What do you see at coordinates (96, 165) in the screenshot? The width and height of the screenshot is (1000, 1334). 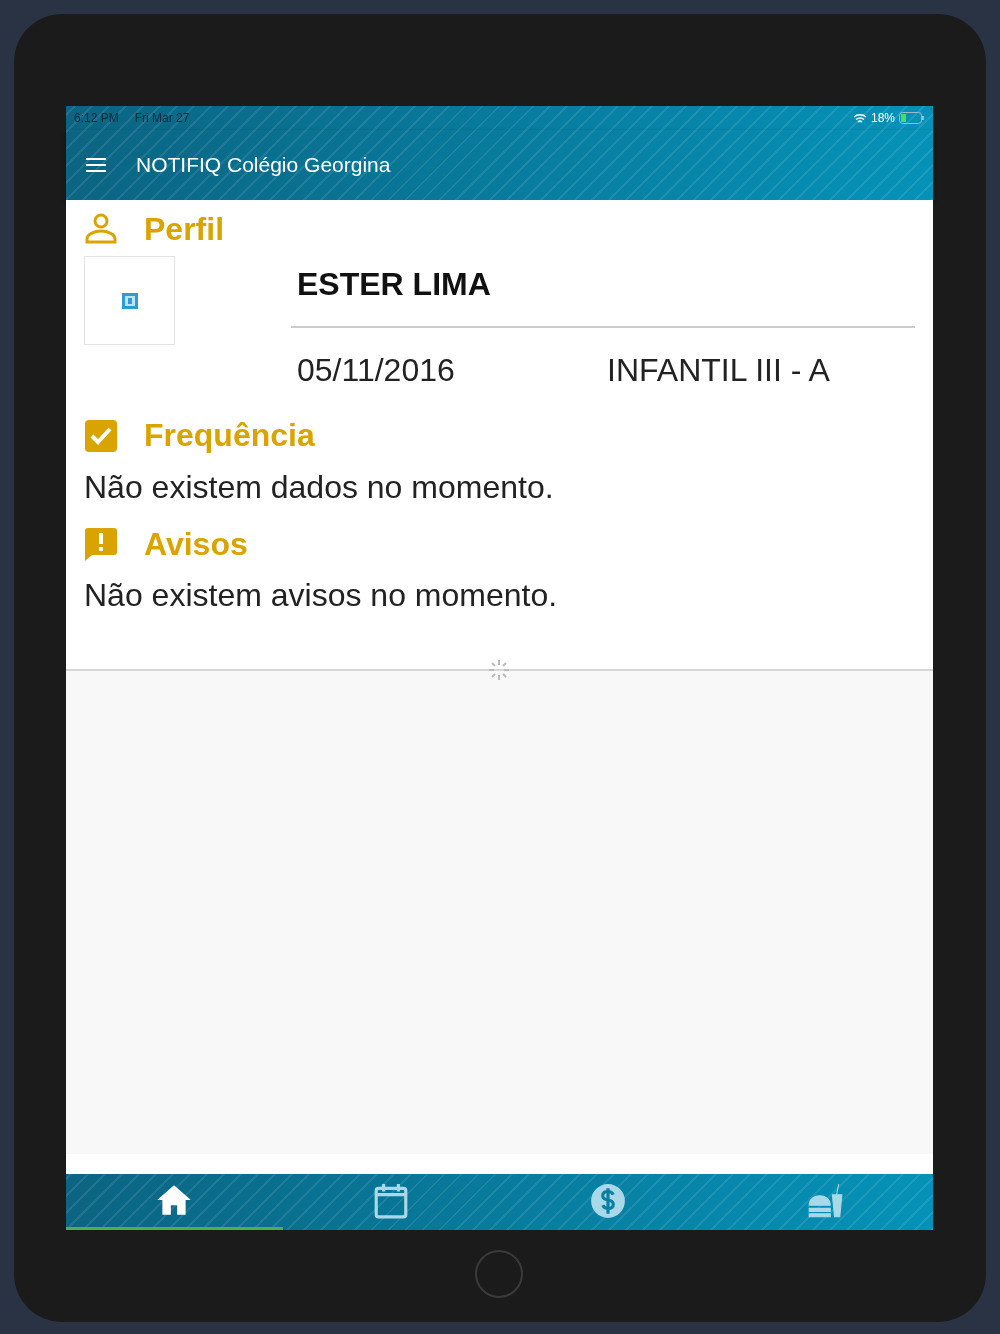 I see `menu-icon` at bounding box center [96, 165].